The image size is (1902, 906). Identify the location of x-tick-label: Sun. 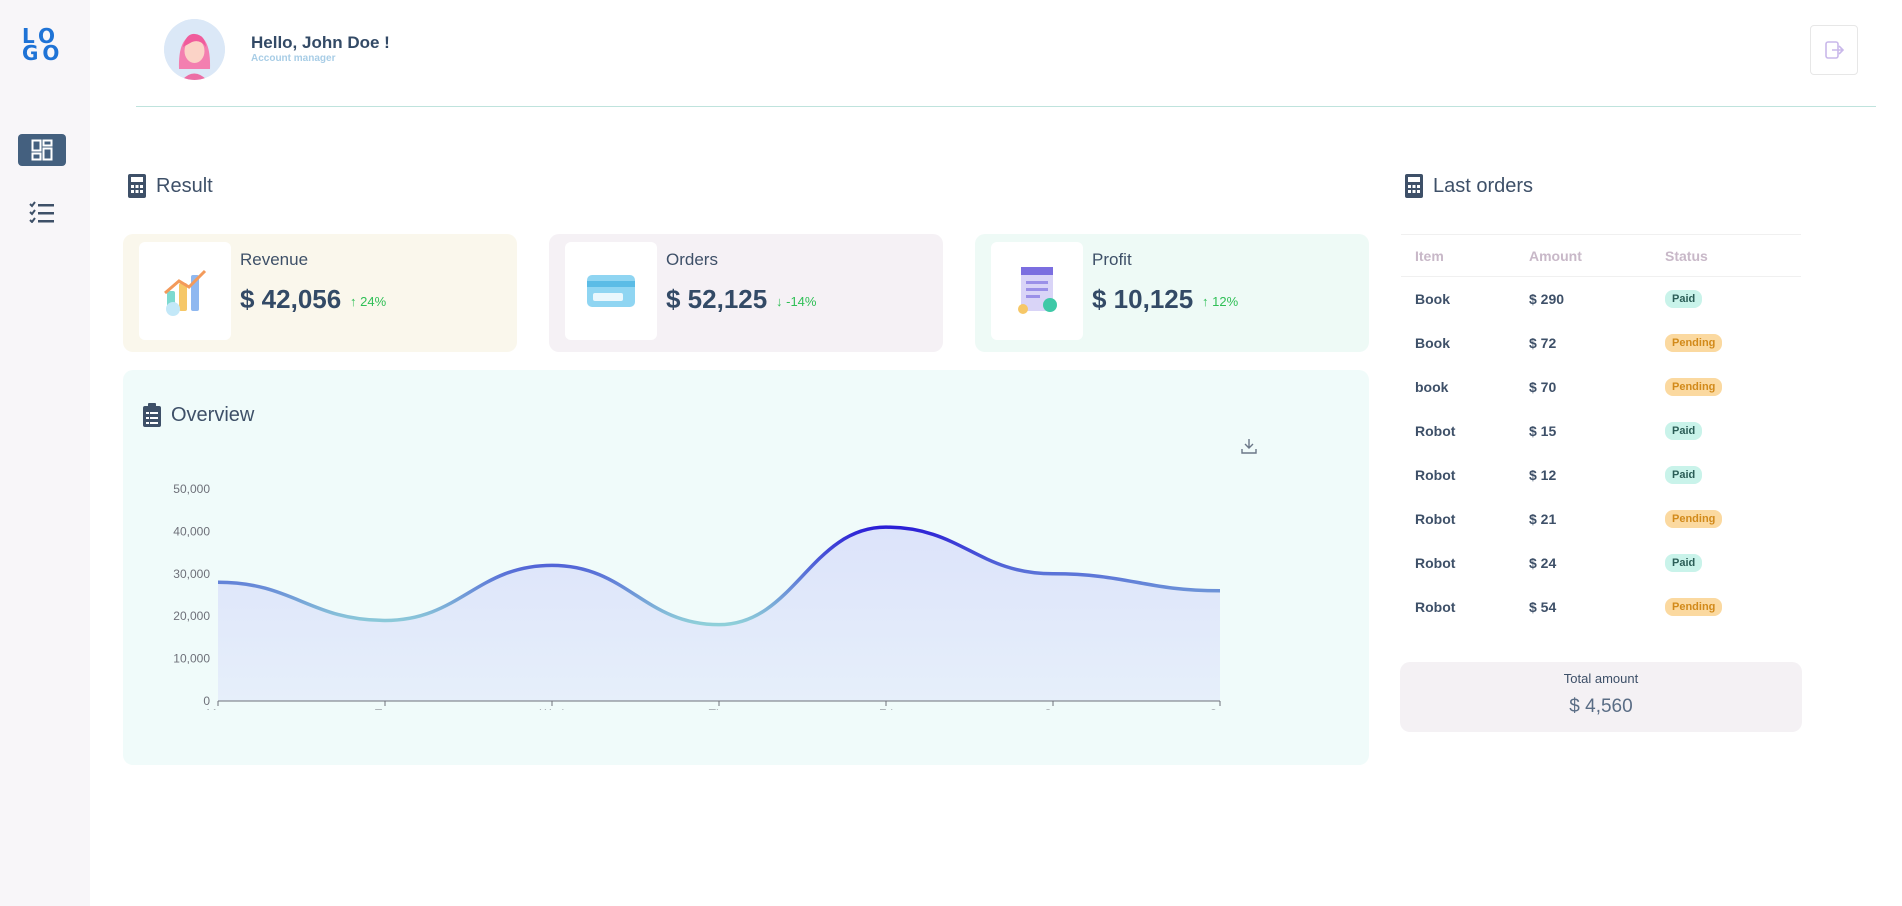
(1219, 708).